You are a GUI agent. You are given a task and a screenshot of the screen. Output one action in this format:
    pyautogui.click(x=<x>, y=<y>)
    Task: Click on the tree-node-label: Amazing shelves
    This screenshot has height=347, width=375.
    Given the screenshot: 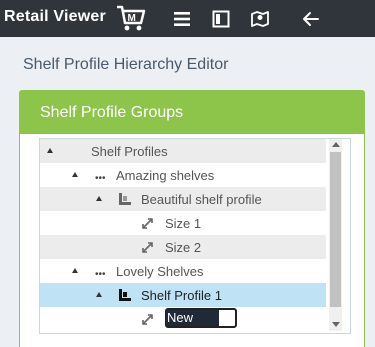 What is the action you would take?
    pyautogui.click(x=165, y=175)
    